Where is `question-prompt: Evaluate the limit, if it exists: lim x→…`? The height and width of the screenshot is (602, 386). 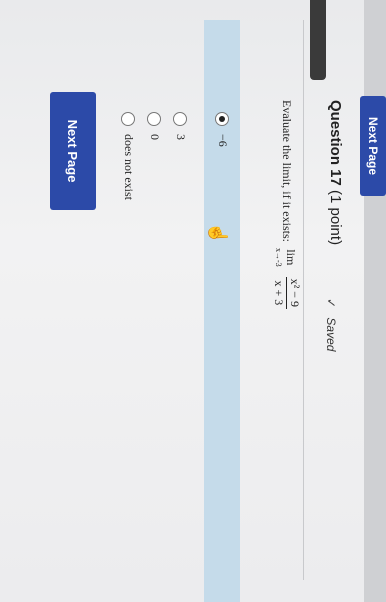
question-prompt: Evaluate the limit, if it exists: lim x→… is located at coordinates (286, 205).